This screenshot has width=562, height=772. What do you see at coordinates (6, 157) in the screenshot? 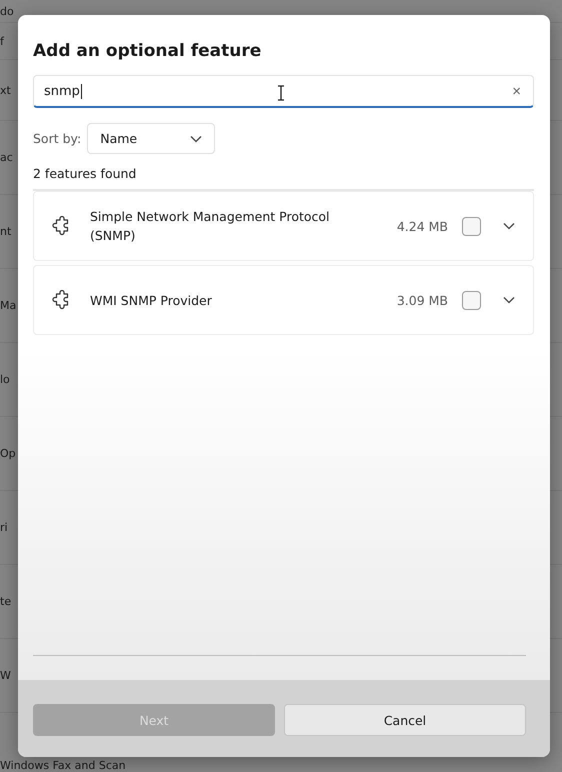
I see `background-text: ac` at bounding box center [6, 157].